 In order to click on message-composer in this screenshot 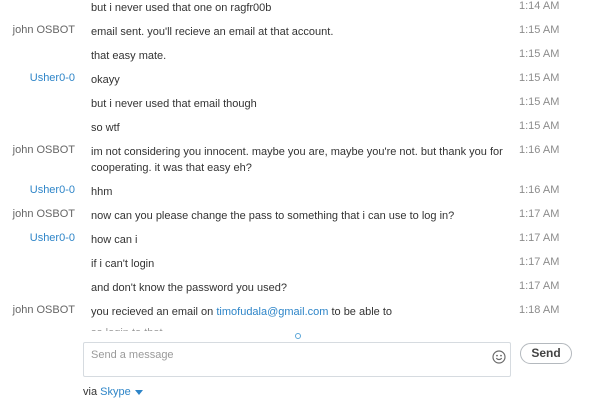, I will do `click(297, 359)`.